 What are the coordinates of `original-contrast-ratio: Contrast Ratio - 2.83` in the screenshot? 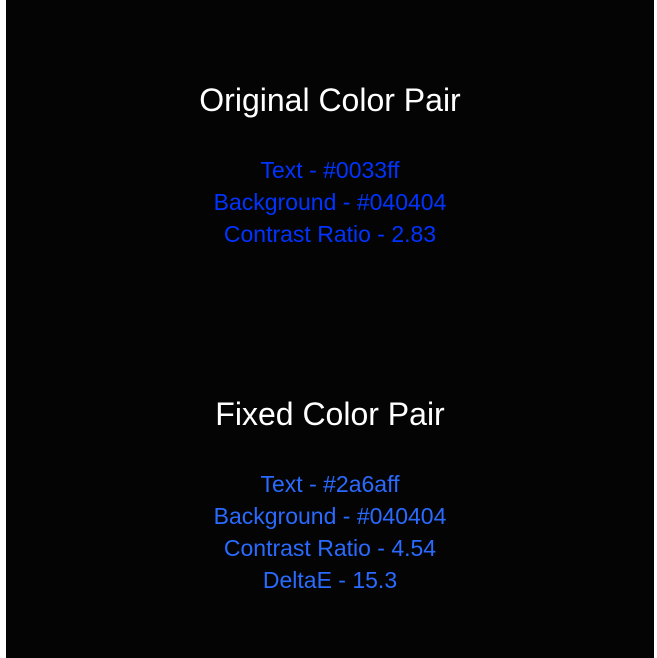 It's located at (330, 234).